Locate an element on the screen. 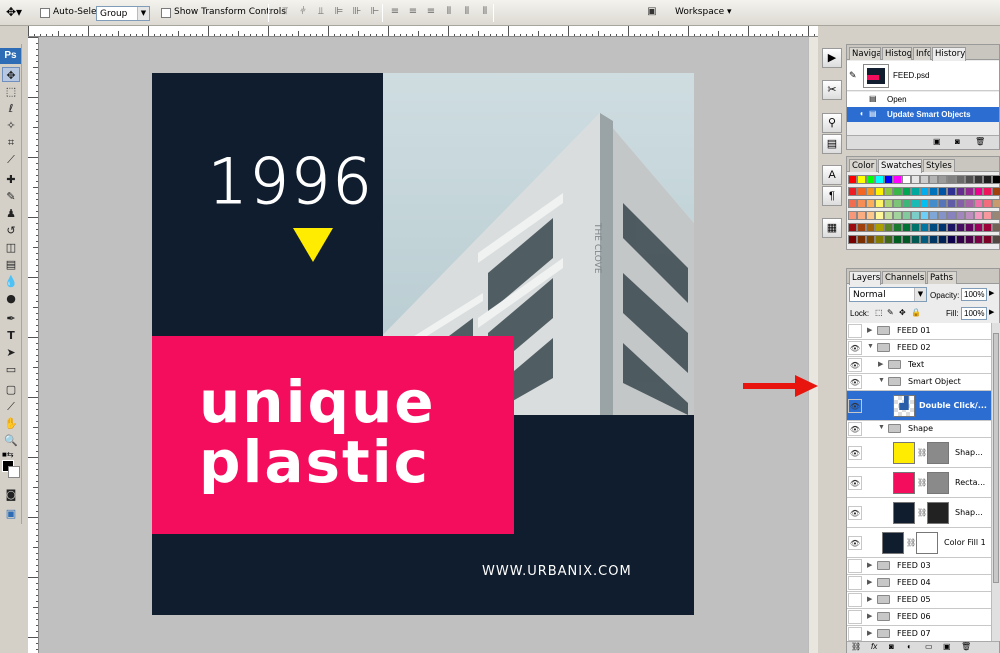 This screenshot has height=653, width=1000. align-hcenter-icon: ⊪ is located at coordinates (357, 12).